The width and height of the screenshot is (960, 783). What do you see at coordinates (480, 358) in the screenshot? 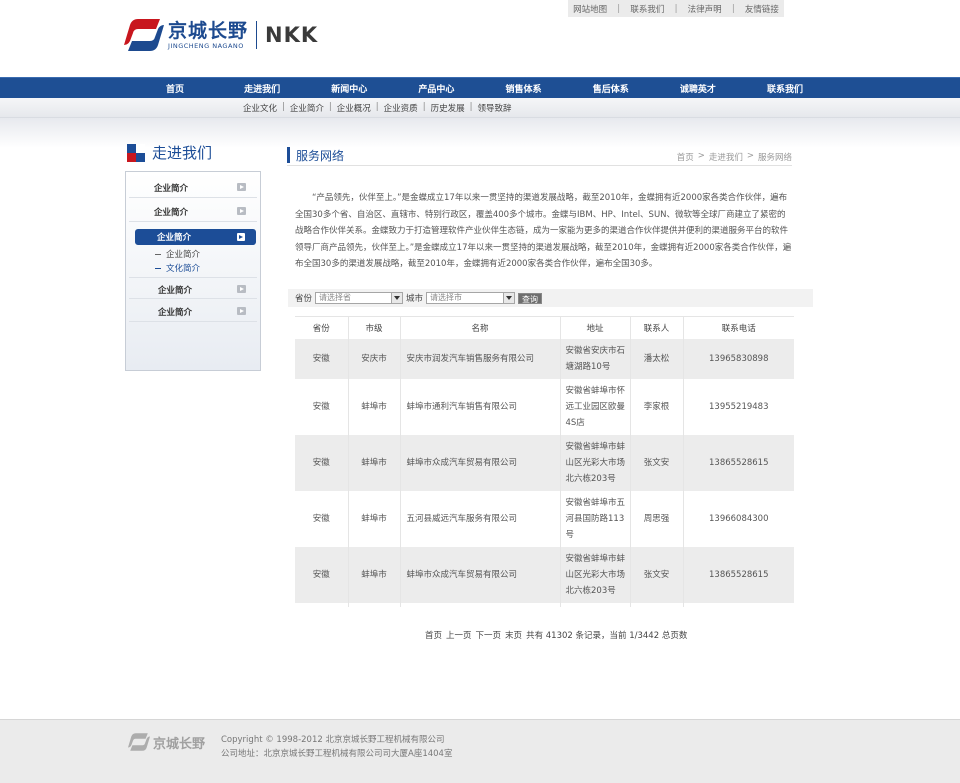
I see `name-cell: 安庆市润发汽车销售服务有限公司` at bounding box center [480, 358].